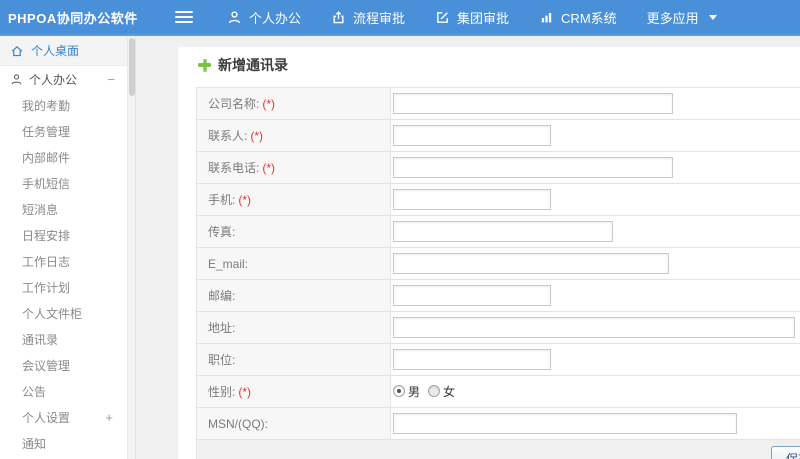 The width and height of the screenshot is (800, 459). What do you see at coordinates (589, 18) in the screenshot?
I see `topnav-label: CRM系统` at bounding box center [589, 18].